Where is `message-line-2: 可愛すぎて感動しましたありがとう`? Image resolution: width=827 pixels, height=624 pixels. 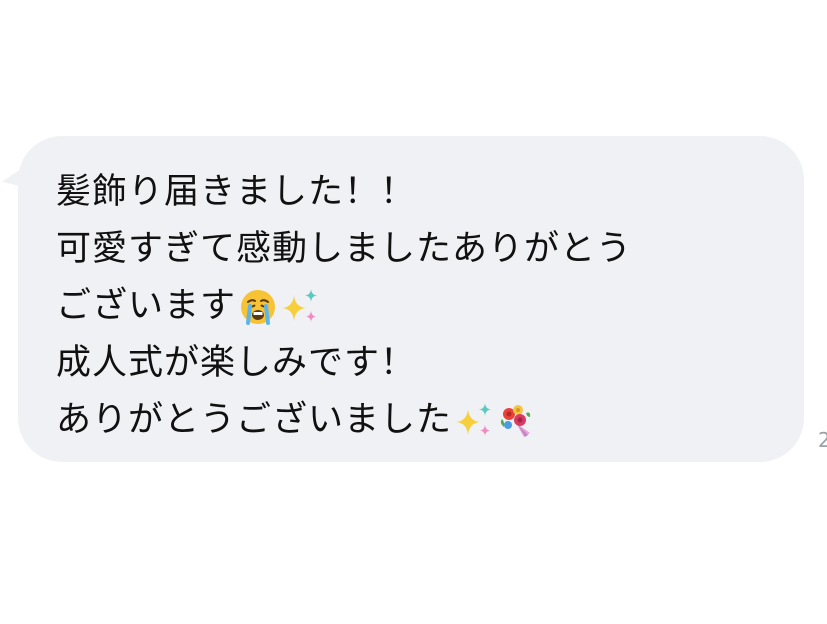 message-line-2: 可愛すぎて感動しましたありがとう is located at coordinates (430, 249).